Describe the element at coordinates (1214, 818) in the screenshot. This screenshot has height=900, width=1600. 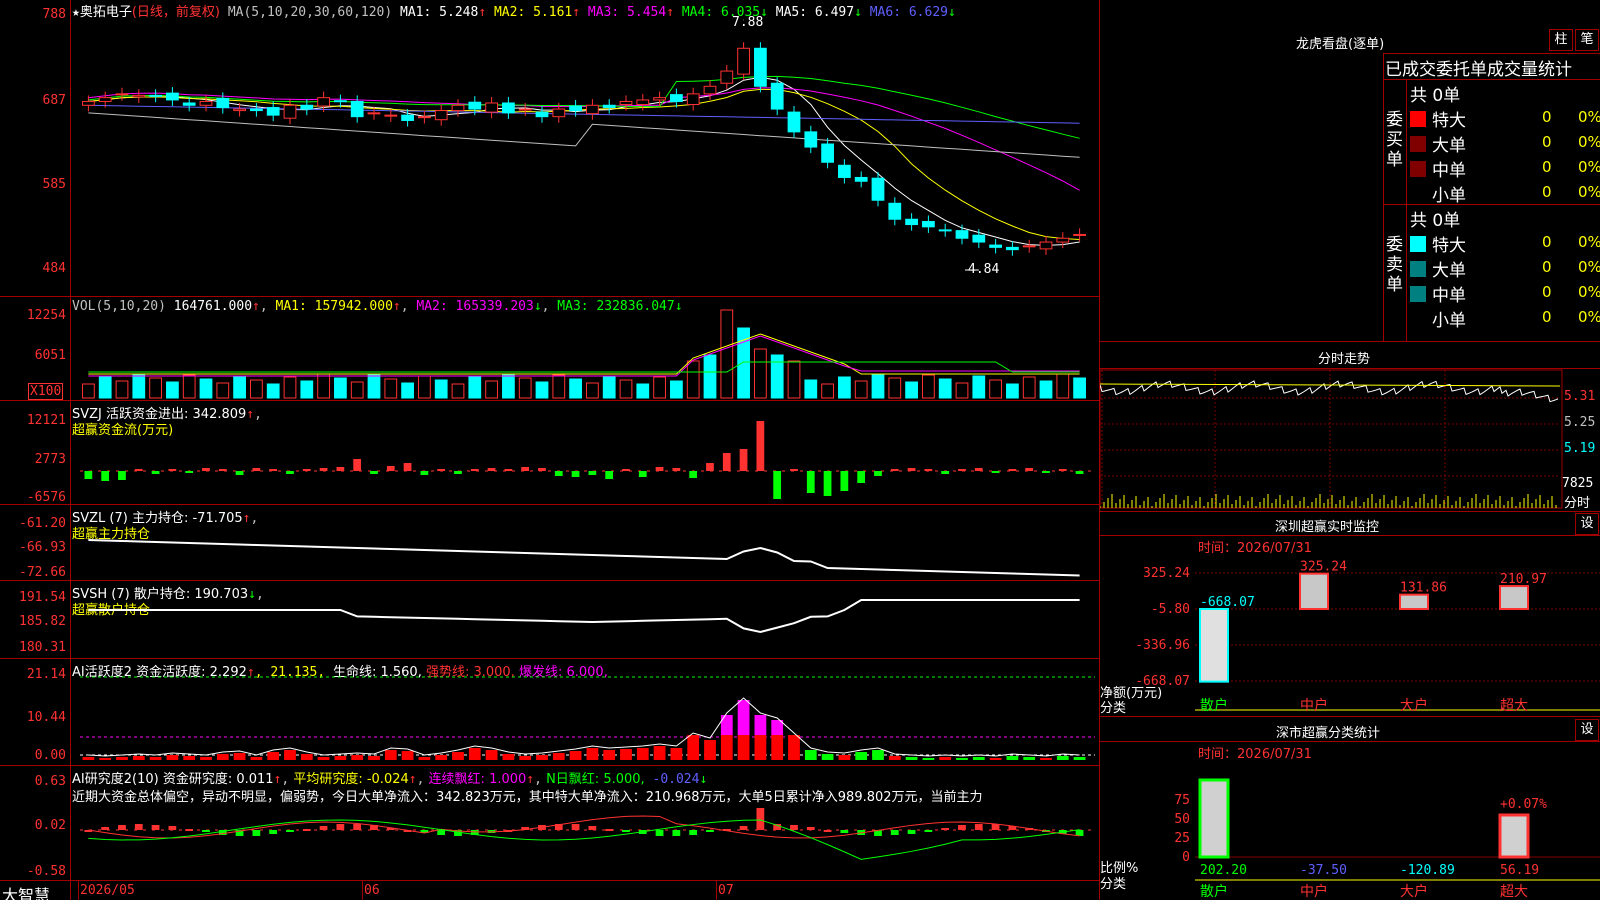
I see `ratio-bar` at that location.